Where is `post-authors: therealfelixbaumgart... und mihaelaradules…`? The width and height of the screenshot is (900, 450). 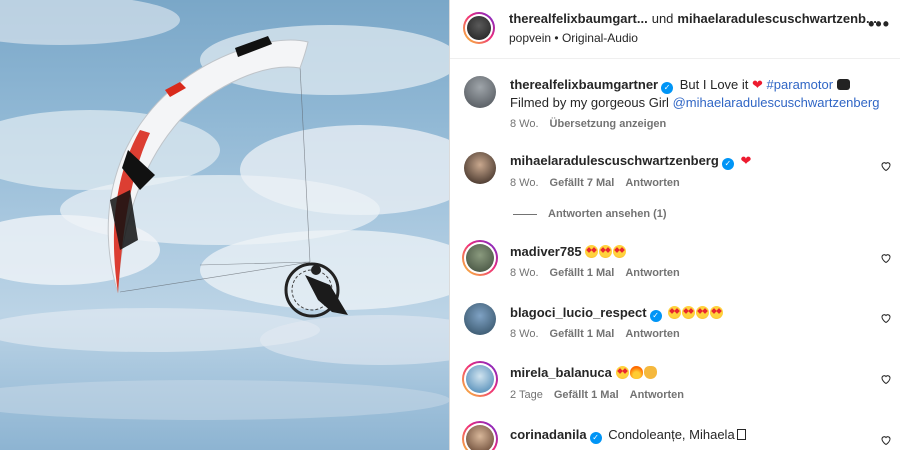 post-authors: therealfelixbaumgart... und mihaelaradules… is located at coordinates (693, 18).